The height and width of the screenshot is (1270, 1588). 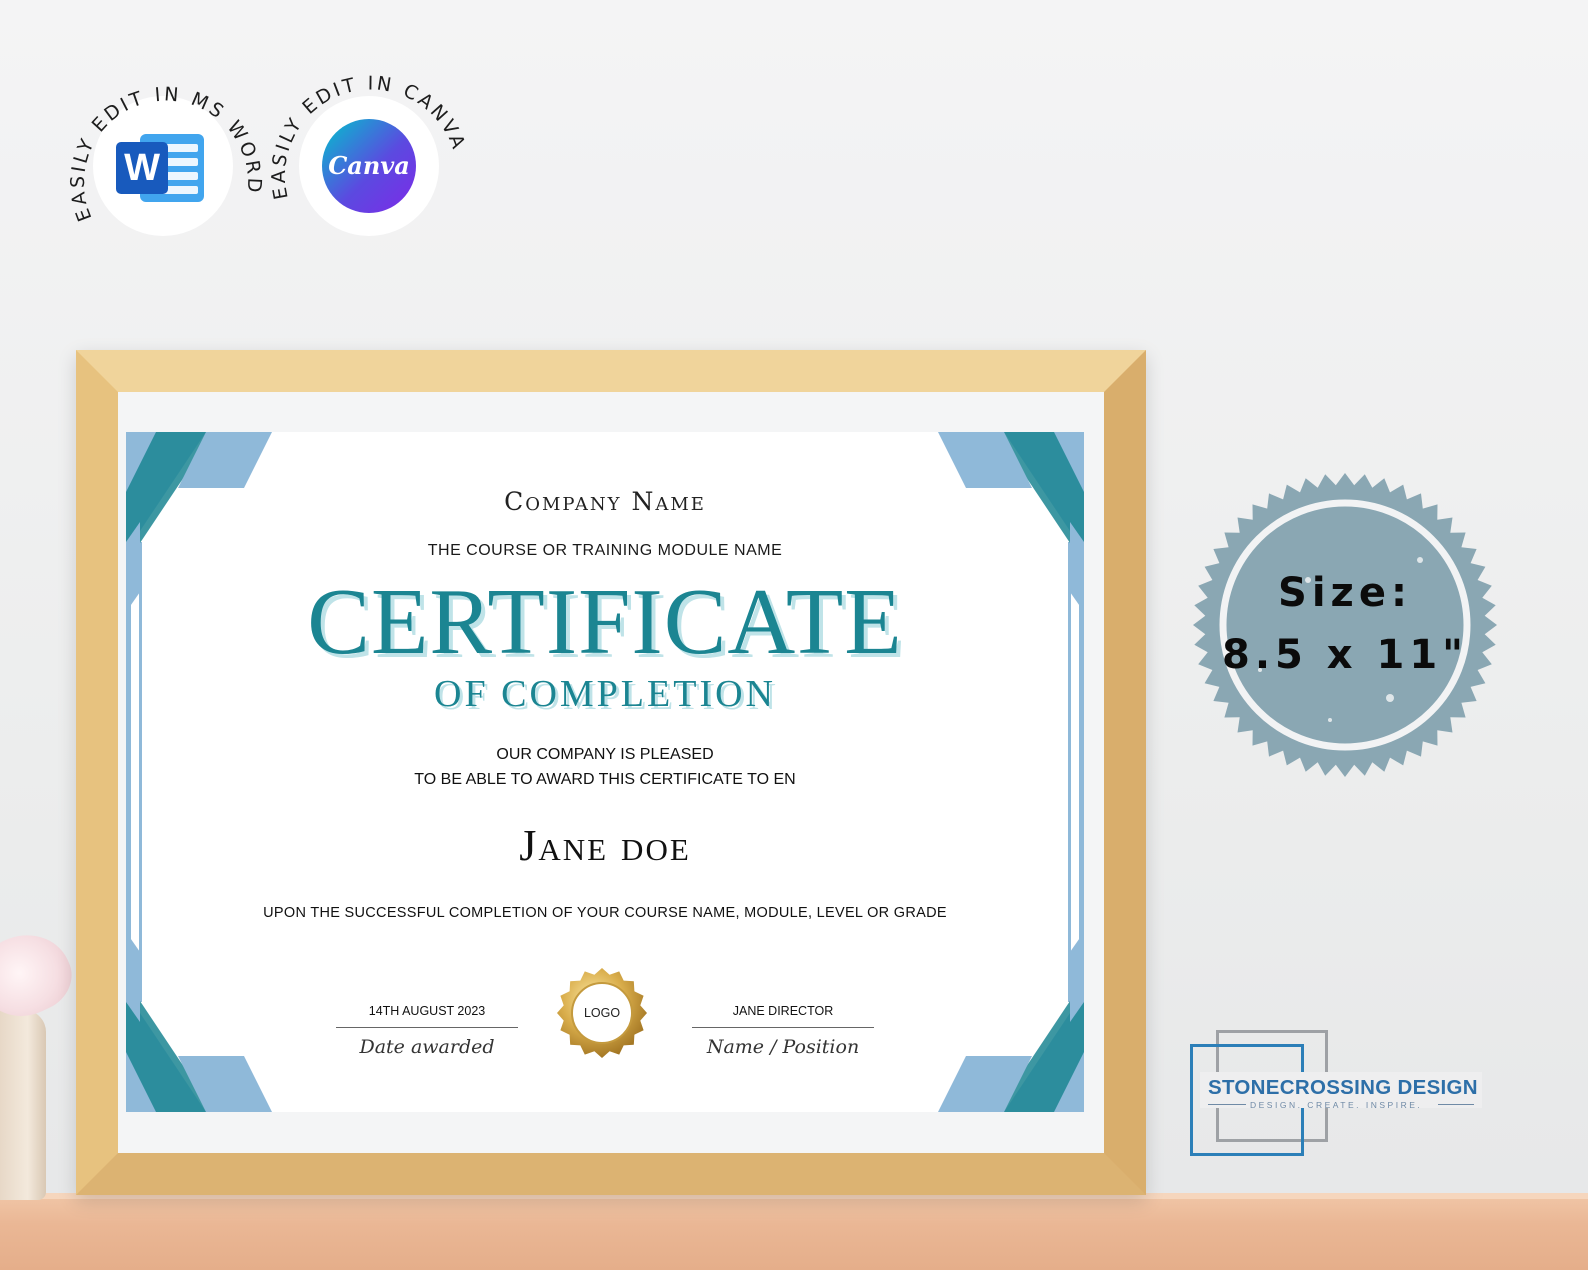 What do you see at coordinates (1227, 1104) in the screenshot?
I see `brand-rule-left` at bounding box center [1227, 1104].